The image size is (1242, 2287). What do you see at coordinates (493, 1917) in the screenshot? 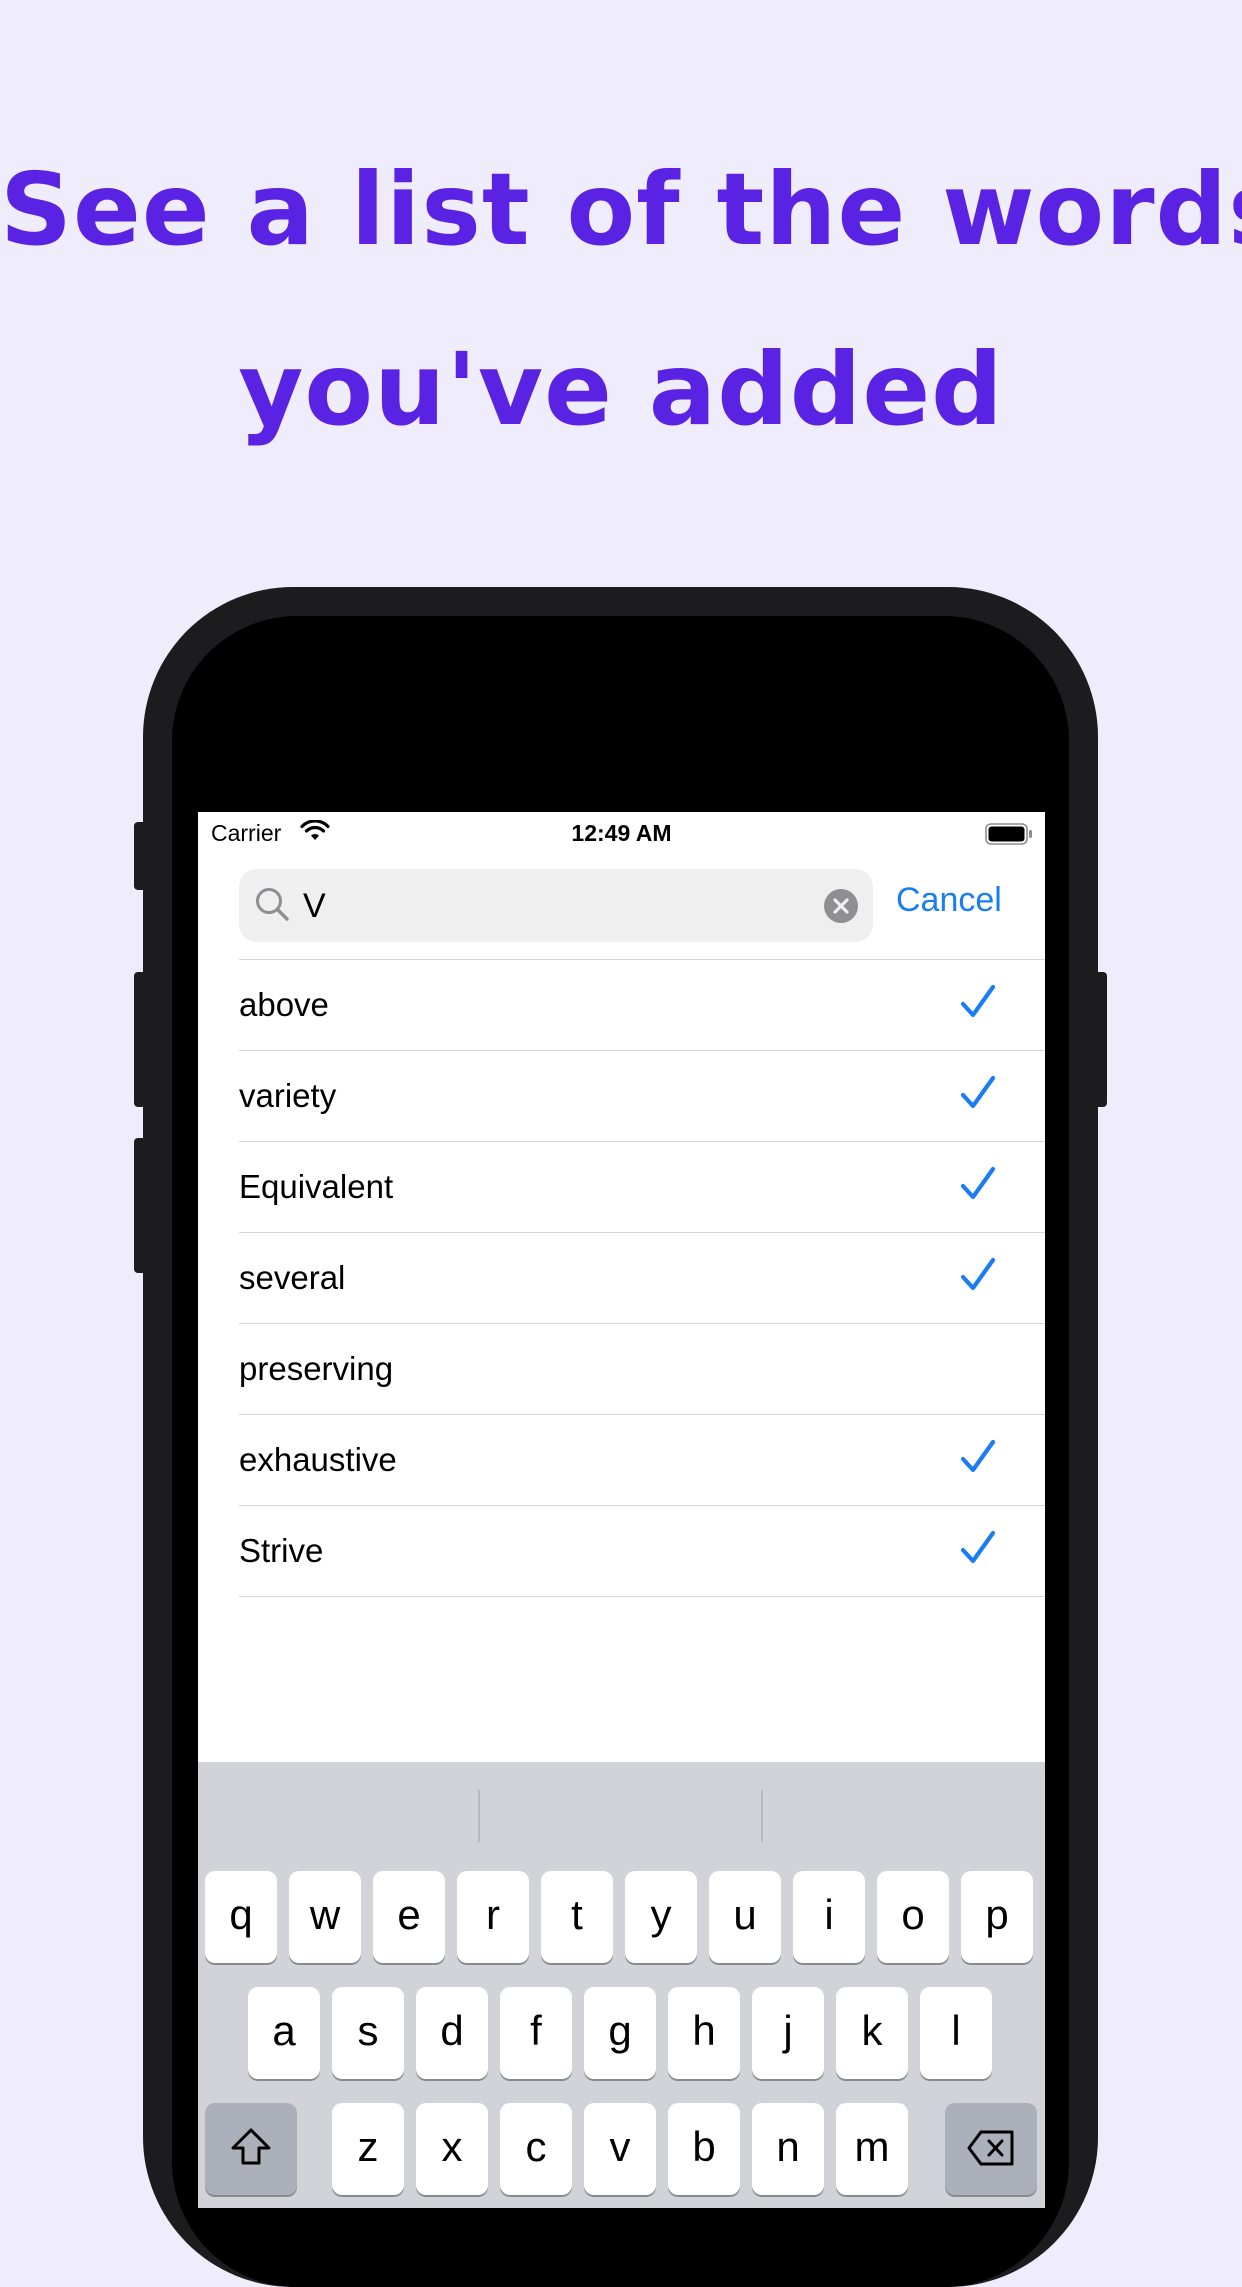
I see `key-r: r` at bounding box center [493, 1917].